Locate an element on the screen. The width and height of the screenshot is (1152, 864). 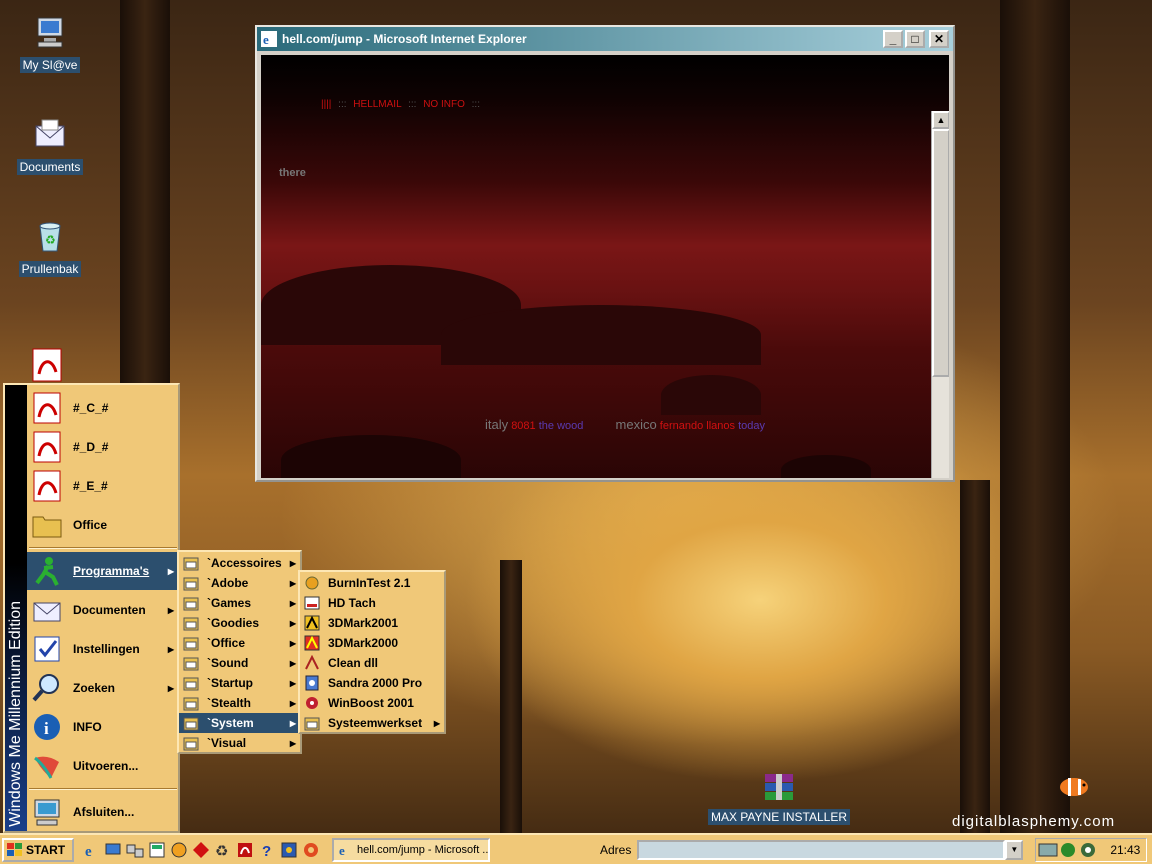
desktop-icon-my-slave: My Sl@ve is located at coordinates (50, 43).